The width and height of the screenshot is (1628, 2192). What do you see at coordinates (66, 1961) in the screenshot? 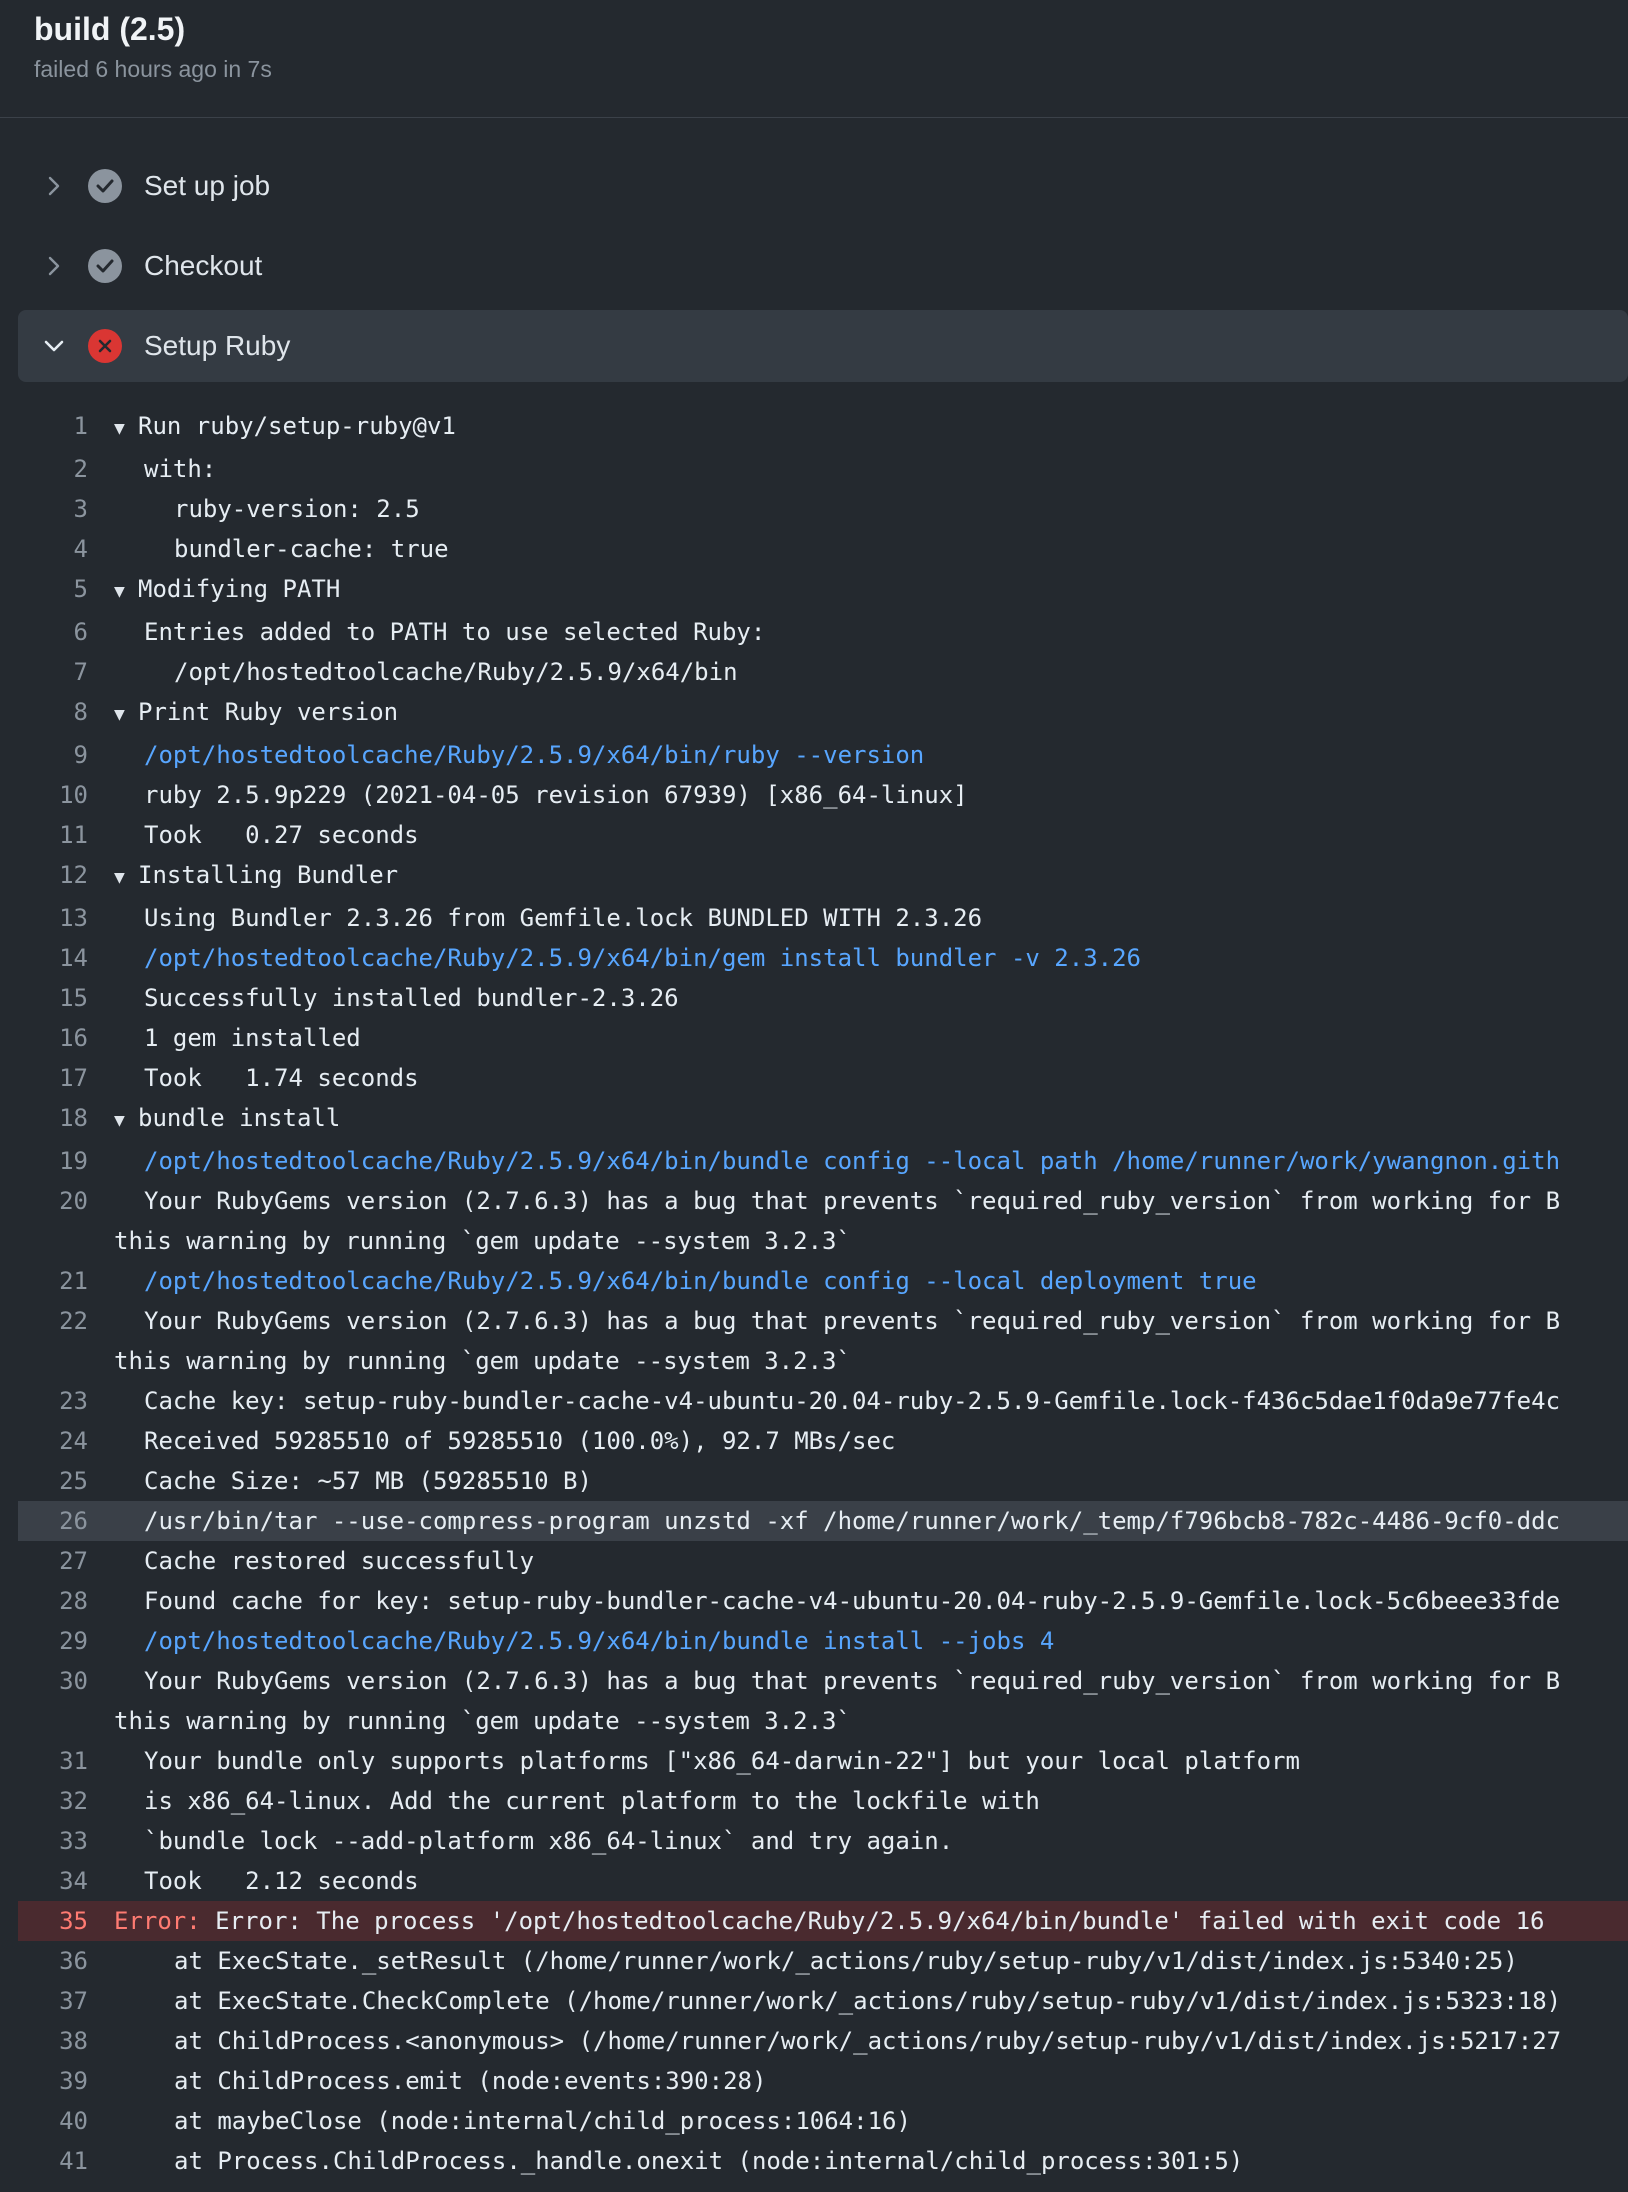
I see `line-number: 36` at bounding box center [66, 1961].